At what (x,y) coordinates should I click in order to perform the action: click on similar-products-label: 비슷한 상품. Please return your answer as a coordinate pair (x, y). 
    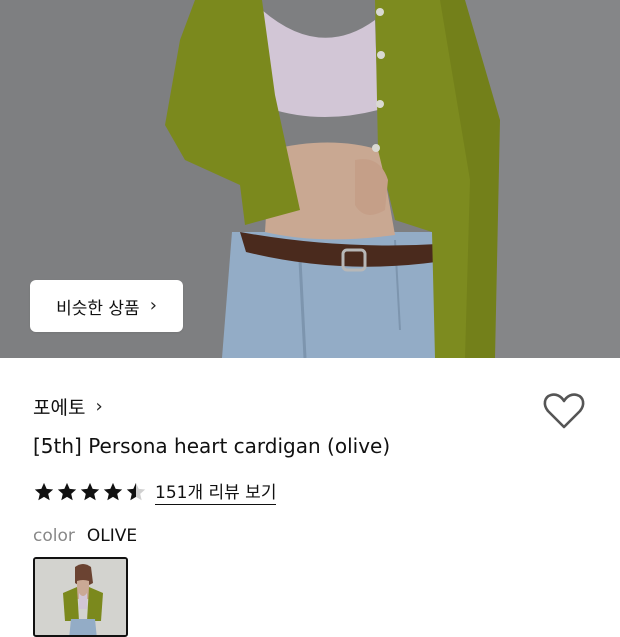
    Looking at the image, I should click on (98, 308).